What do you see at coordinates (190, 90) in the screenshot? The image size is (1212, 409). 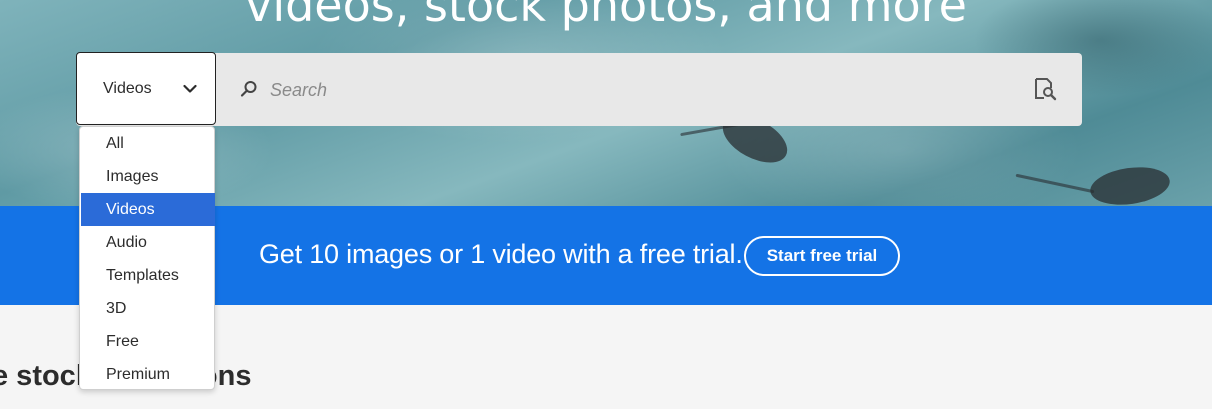 I see `chevron-down-icon` at bounding box center [190, 90].